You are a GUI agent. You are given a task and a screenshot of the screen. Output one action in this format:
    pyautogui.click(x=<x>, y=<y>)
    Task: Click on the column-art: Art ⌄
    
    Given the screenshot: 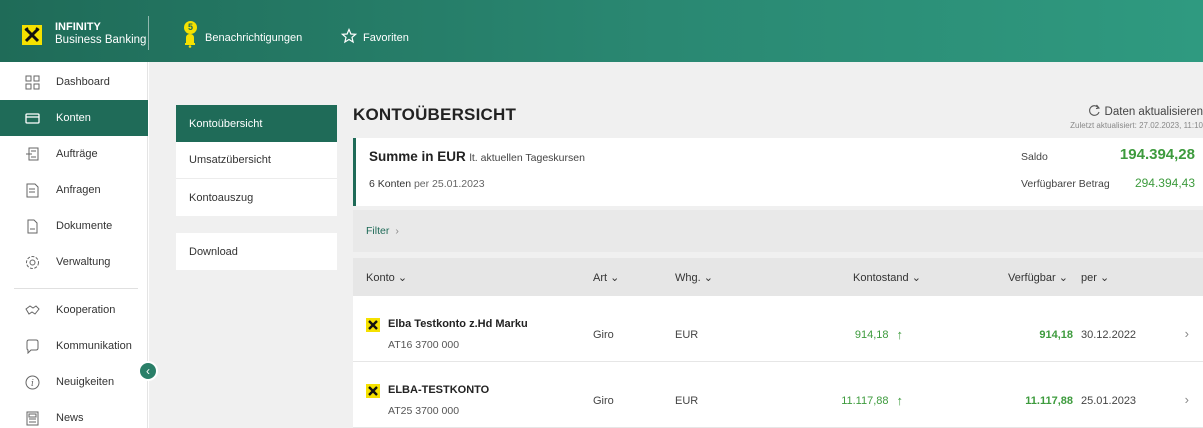 What is the action you would take?
    pyautogui.click(x=606, y=277)
    